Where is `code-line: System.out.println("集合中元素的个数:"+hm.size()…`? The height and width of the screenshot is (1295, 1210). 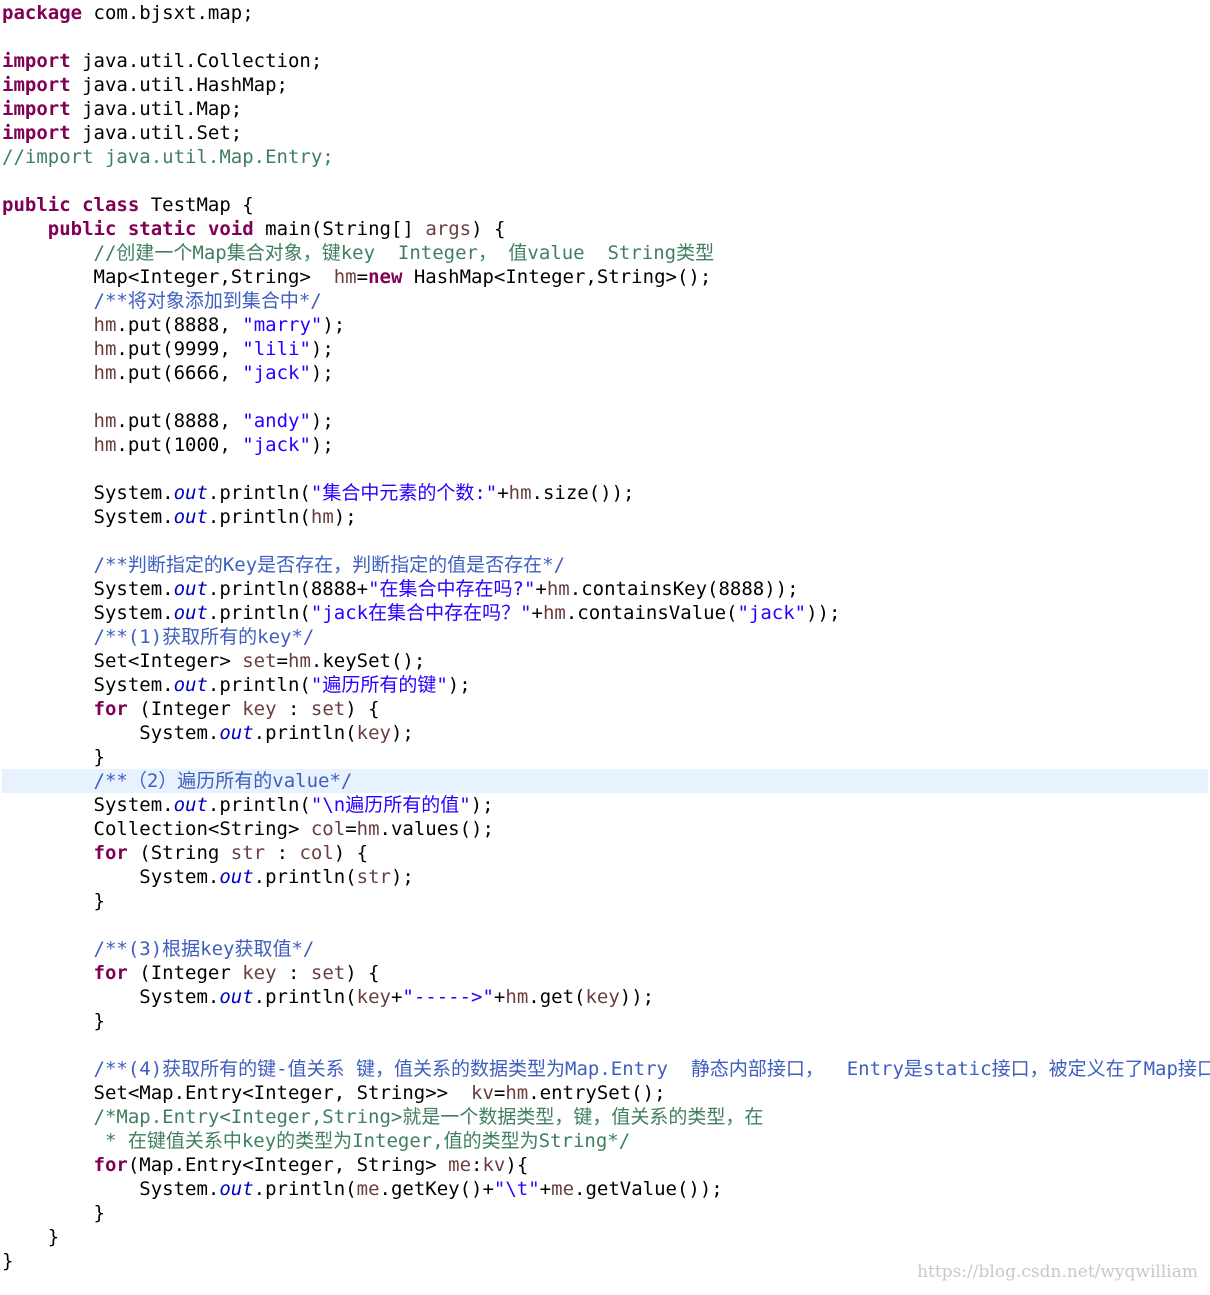
code-line: System.out.println("集合中元素的个数:"+hm.size()… is located at coordinates (605, 493).